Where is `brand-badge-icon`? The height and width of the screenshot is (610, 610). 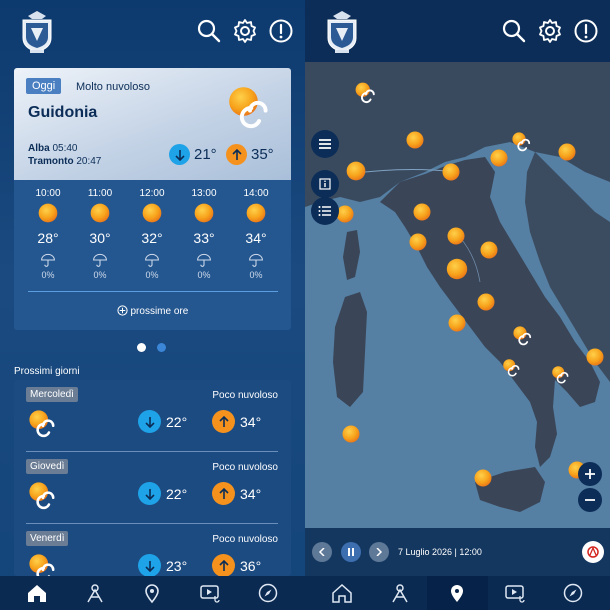 brand-badge-icon is located at coordinates (593, 552).